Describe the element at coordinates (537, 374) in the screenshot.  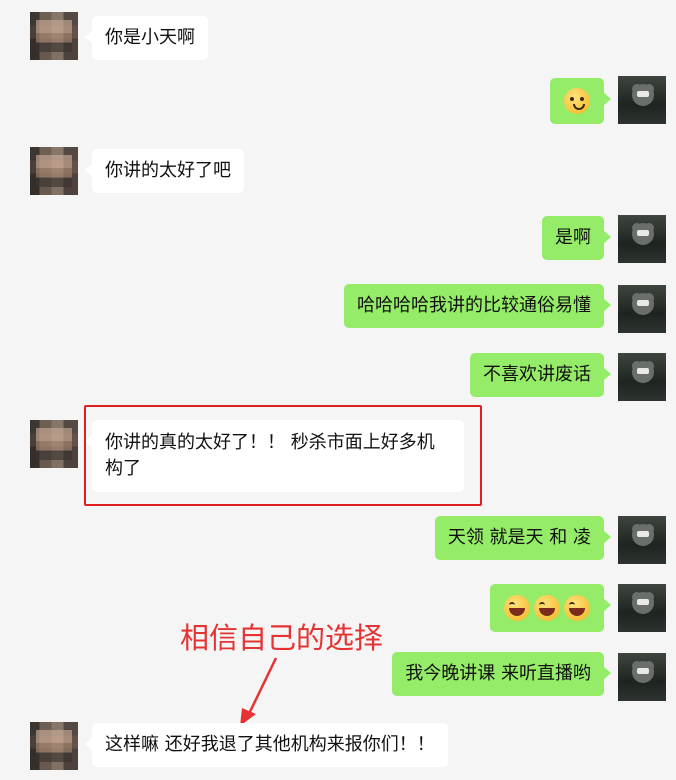
I see `message-text: 不喜欢讲废话` at that location.